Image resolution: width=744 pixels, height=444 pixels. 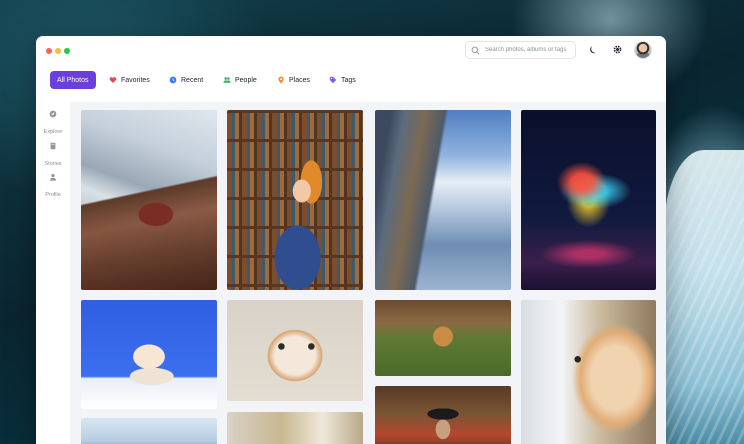 I want to click on photo-cat-at-window, so click(x=588, y=372).